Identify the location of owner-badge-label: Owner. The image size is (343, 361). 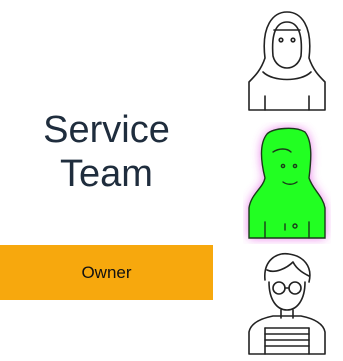
(106, 272).